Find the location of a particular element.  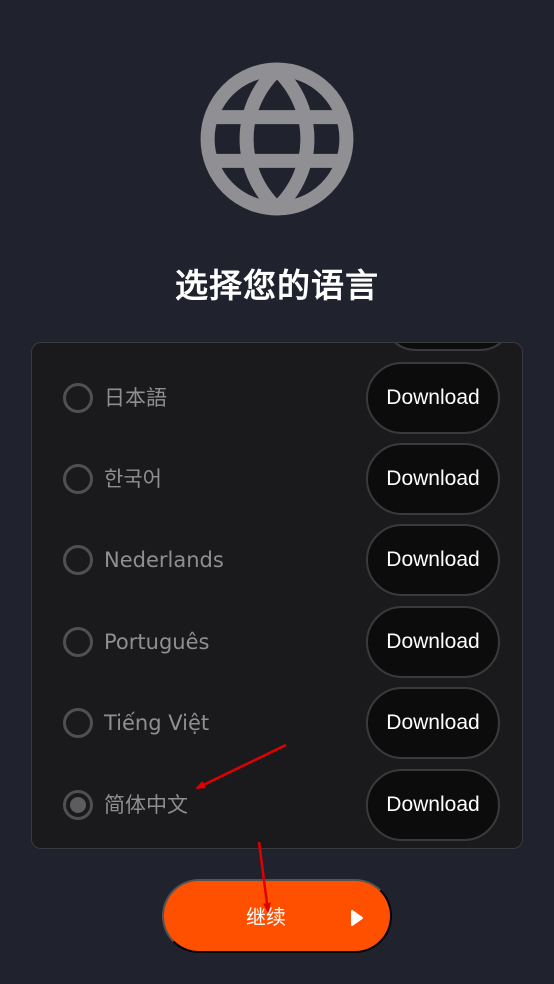

language-option-portuguese: Português Download is located at coordinates (277, 642).